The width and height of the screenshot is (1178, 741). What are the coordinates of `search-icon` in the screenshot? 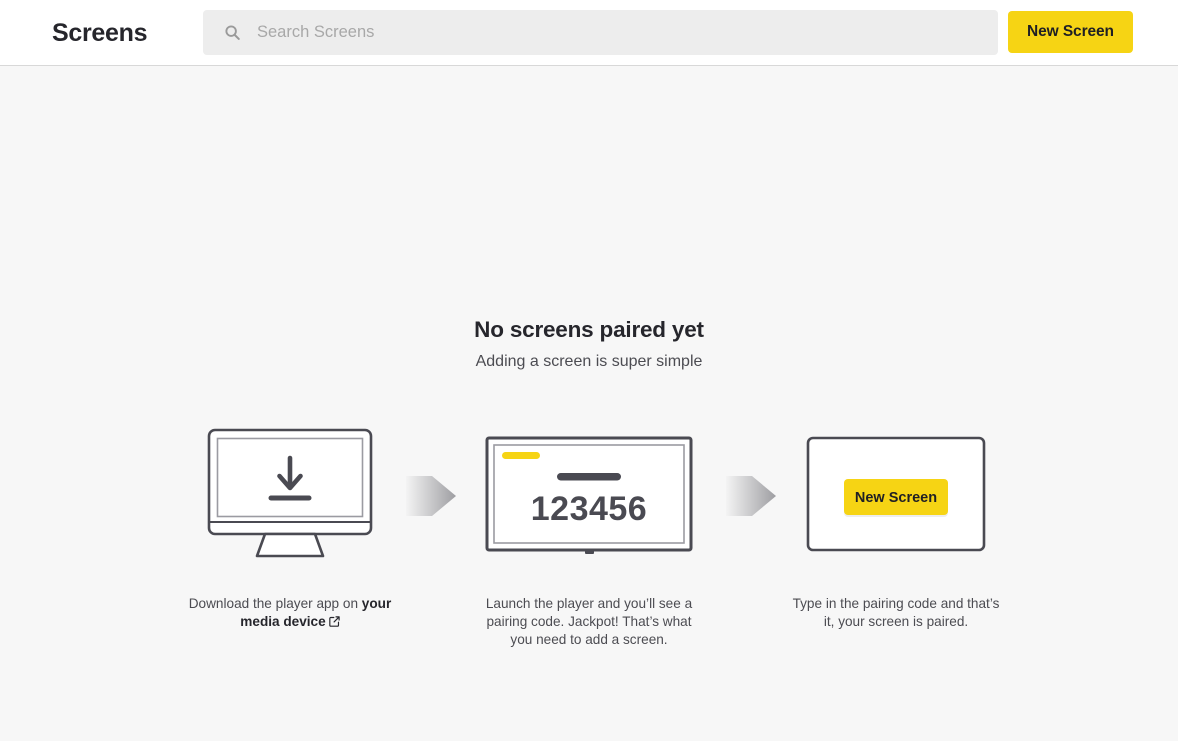 It's located at (232, 32).